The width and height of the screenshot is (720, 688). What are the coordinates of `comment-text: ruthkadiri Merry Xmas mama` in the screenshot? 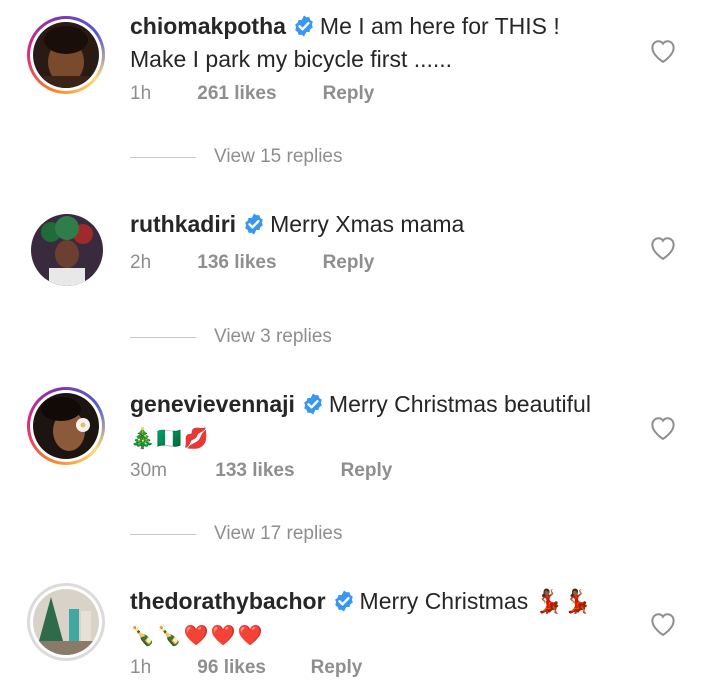 It's located at (380, 226).